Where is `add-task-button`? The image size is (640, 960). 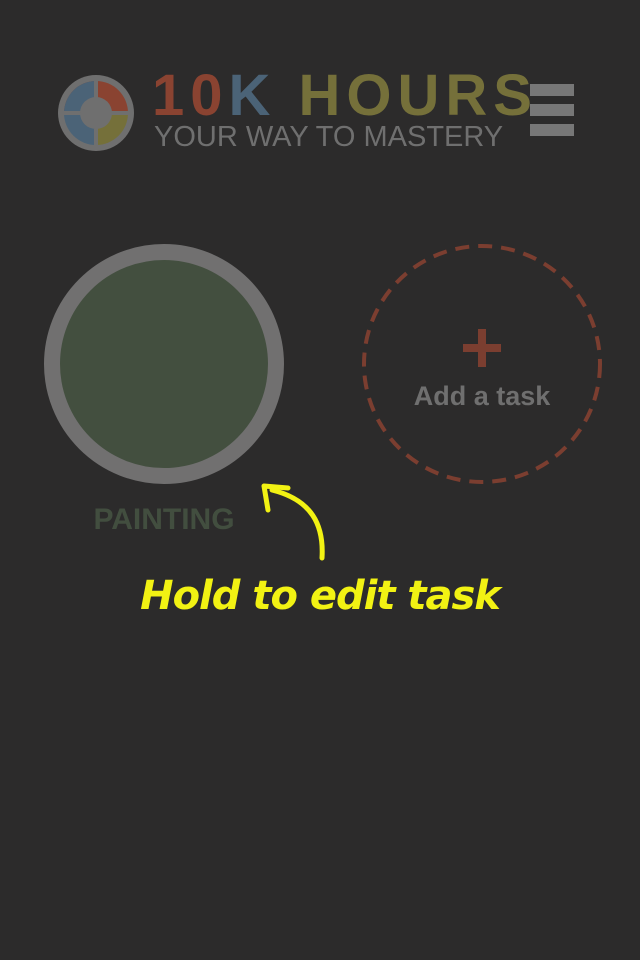
add-task-button is located at coordinates (482, 364).